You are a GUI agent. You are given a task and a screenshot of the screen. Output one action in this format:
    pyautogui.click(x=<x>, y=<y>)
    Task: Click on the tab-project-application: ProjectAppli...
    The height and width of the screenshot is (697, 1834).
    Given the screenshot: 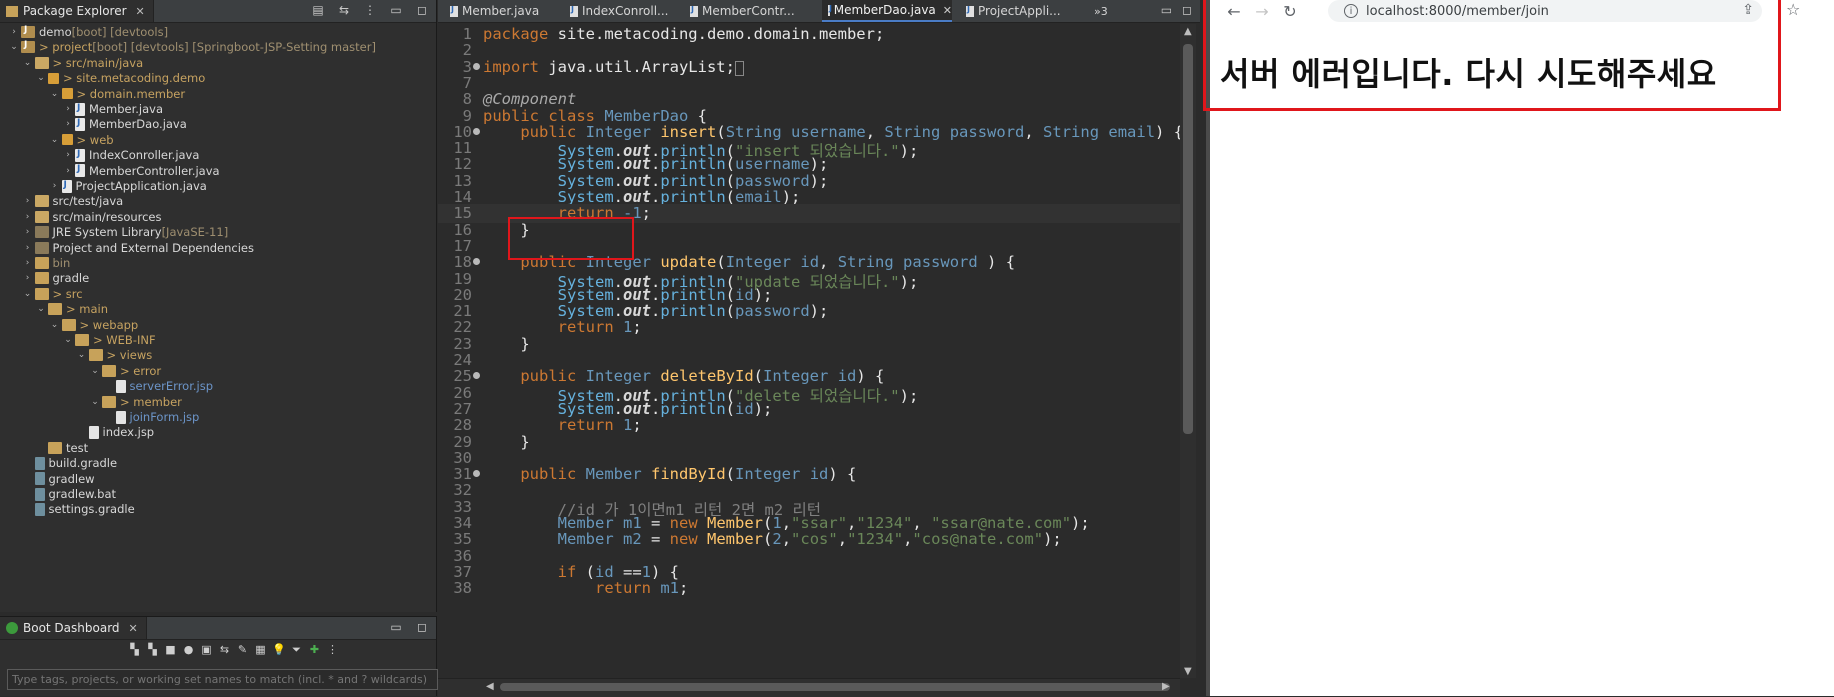 What is the action you would take?
    pyautogui.click(x=1016, y=11)
    